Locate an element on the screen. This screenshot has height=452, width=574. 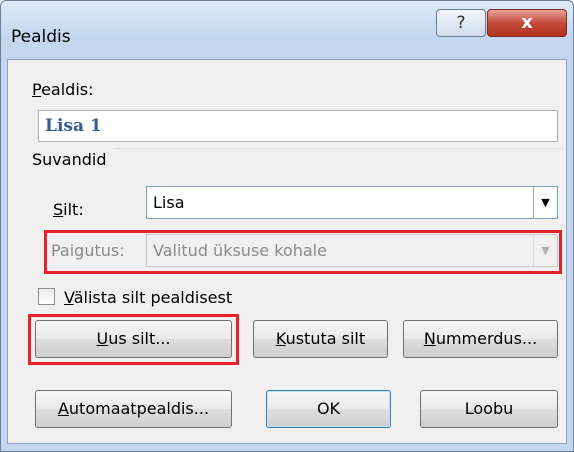
label-dropdown: Lisa ▼ is located at coordinates (352, 202).